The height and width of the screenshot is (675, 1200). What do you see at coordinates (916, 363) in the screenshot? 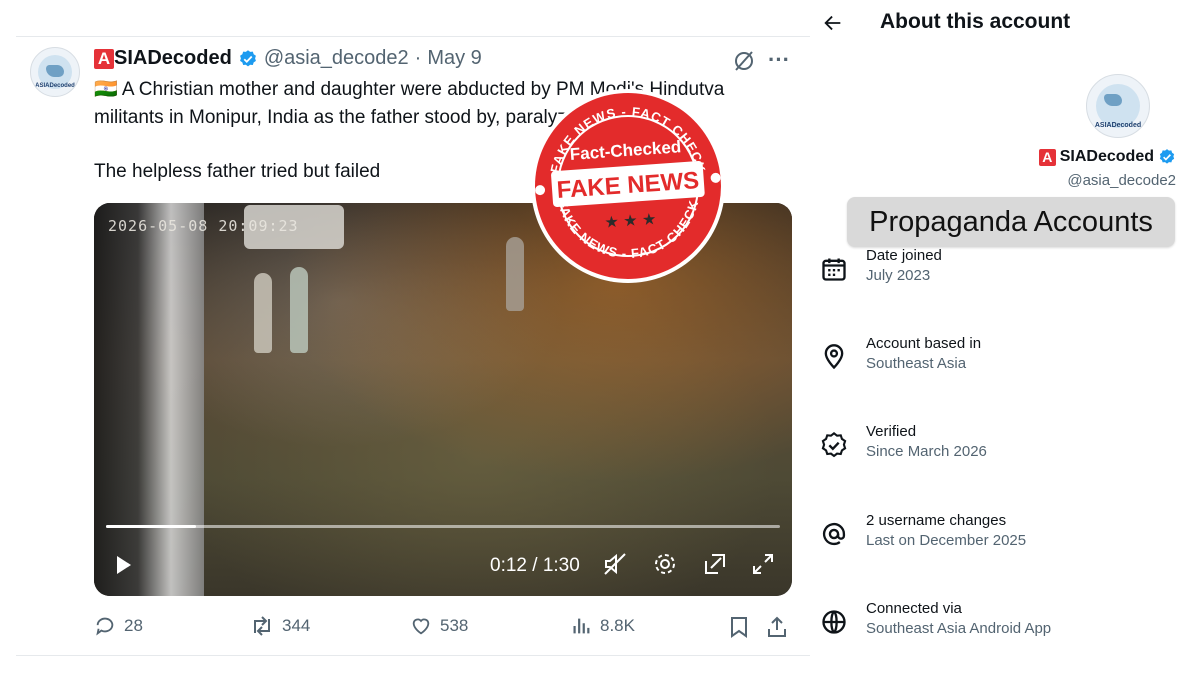
I see `info-value: Southeast Asia` at bounding box center [916, 363].